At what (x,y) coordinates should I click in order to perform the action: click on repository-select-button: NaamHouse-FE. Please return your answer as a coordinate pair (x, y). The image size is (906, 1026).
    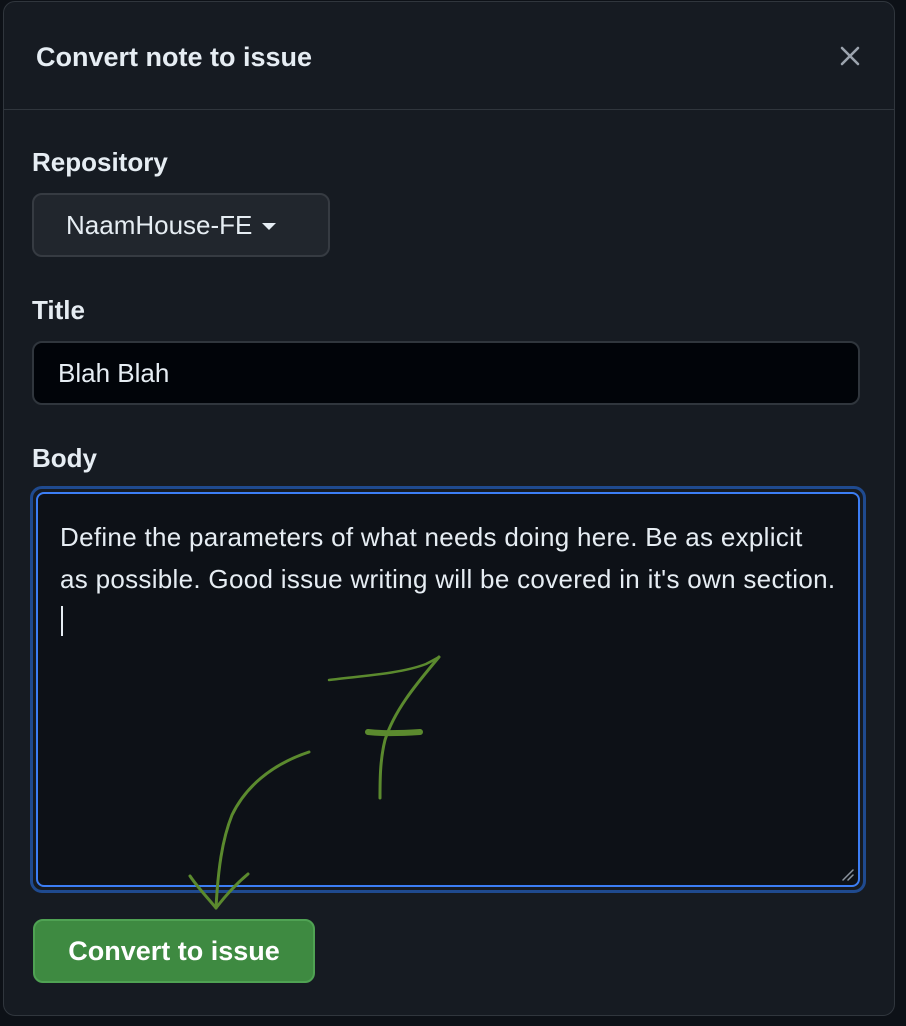
    Looking at the image, I should click on (181, 225).